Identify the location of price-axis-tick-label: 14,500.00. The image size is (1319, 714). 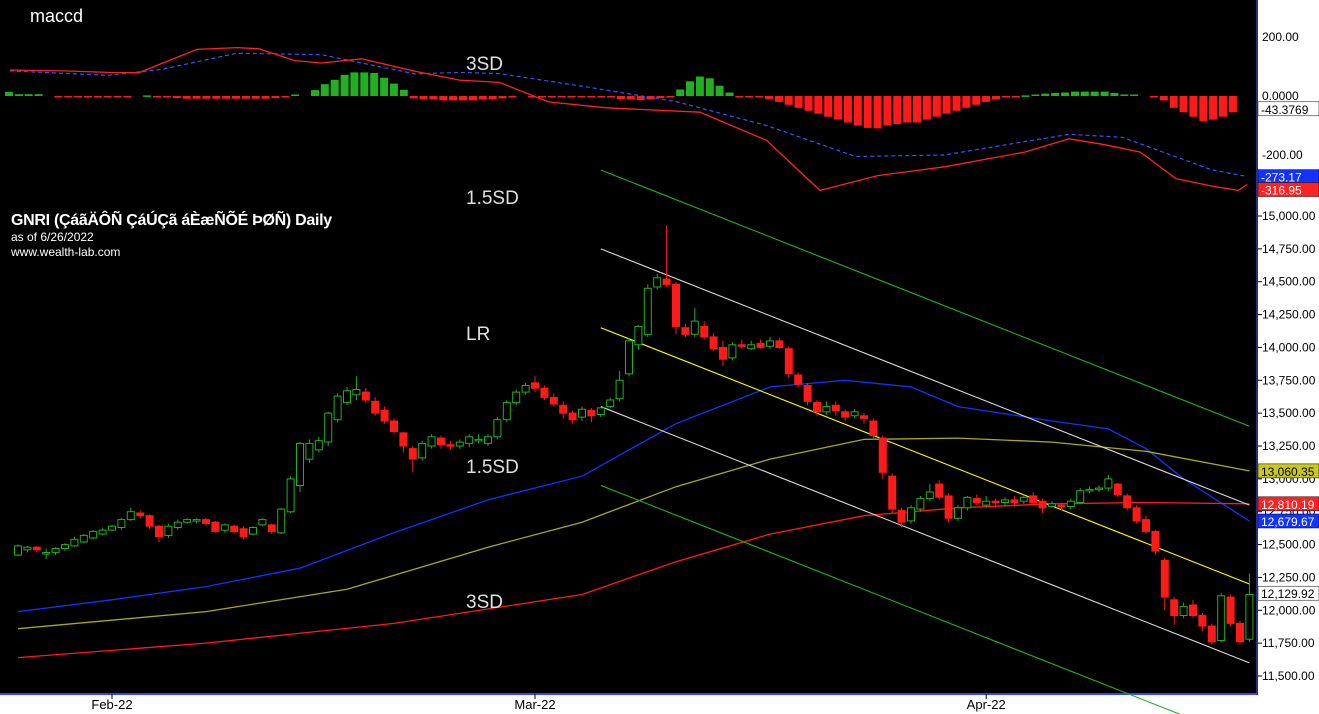
(1289, 282).